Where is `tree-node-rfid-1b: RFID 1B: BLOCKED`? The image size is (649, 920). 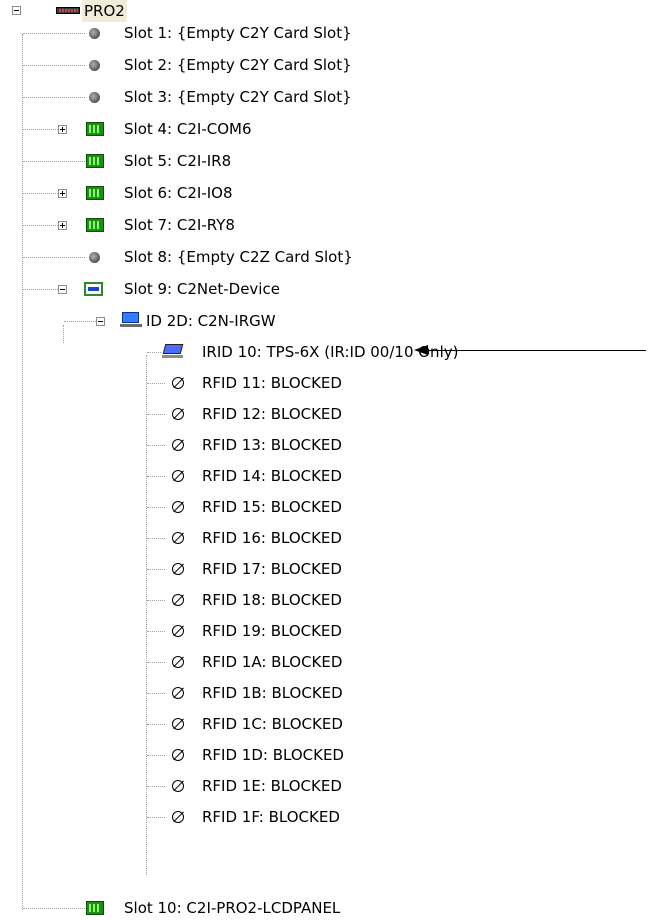 tree-node-rfid-1b: RFID 1B: BLOCKED is located at coordinates (210, 693).